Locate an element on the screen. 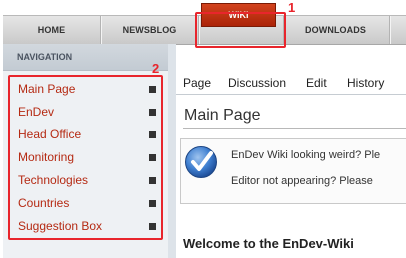 The image size is (406, 258). notice-line-1: EnDev Wiki looking weird? Ple is located at coordinates (306, 155).